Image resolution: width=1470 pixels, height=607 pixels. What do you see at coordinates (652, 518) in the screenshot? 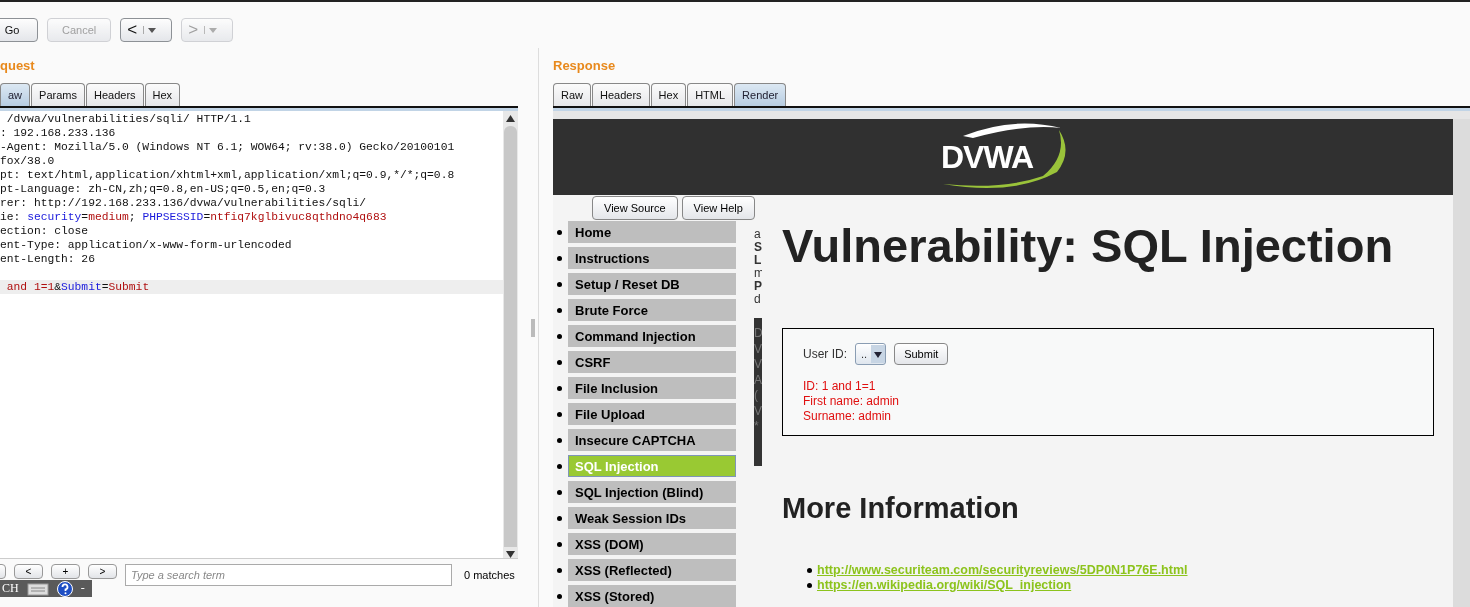
I see `menu-item: Weak Session IDs` at bounding box center [652, 518].